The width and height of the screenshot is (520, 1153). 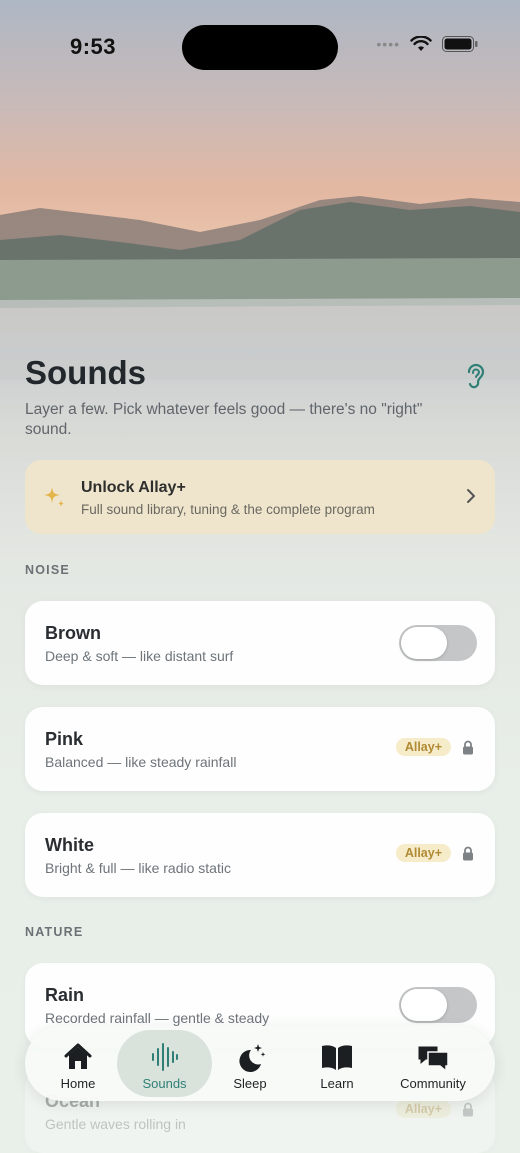 What do you see at coordinates (54, 497) in the screenshot?
I see `sparkle-icon` at bounding box center [54, 497].